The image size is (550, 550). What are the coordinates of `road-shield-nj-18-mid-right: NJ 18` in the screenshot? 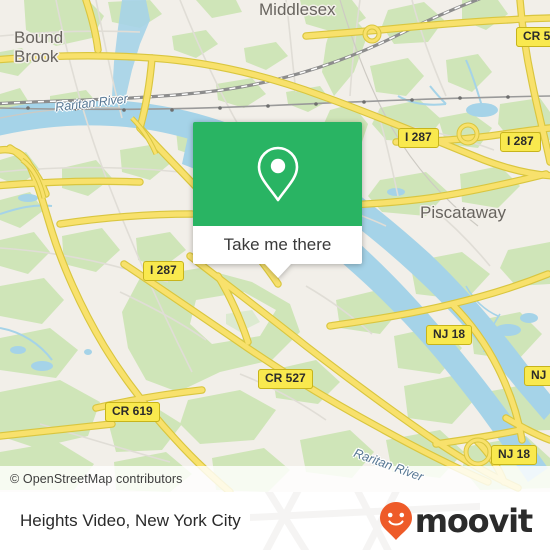 It's located at (449, 335).